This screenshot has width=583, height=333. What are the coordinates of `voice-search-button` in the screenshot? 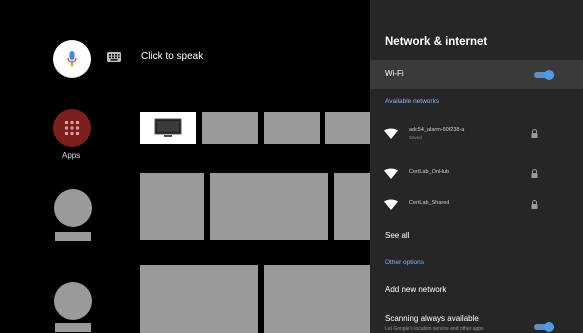 It's located at (72, 59).